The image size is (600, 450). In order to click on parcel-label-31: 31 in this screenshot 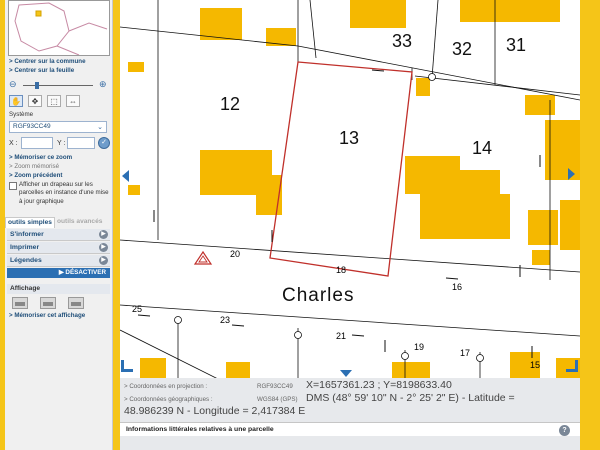, I will do `click(516, 45)`.